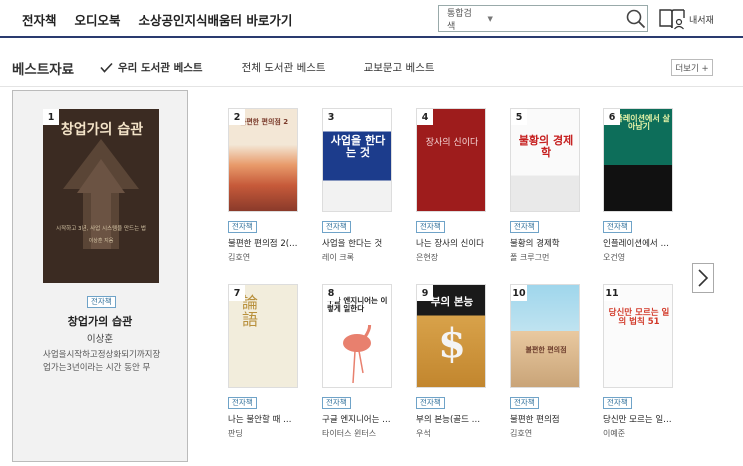 The image size is (743, 466). I want to click on nav-links: 전자책 오디오북 소상공인지식배움터 바로가기, so click(157, 19).